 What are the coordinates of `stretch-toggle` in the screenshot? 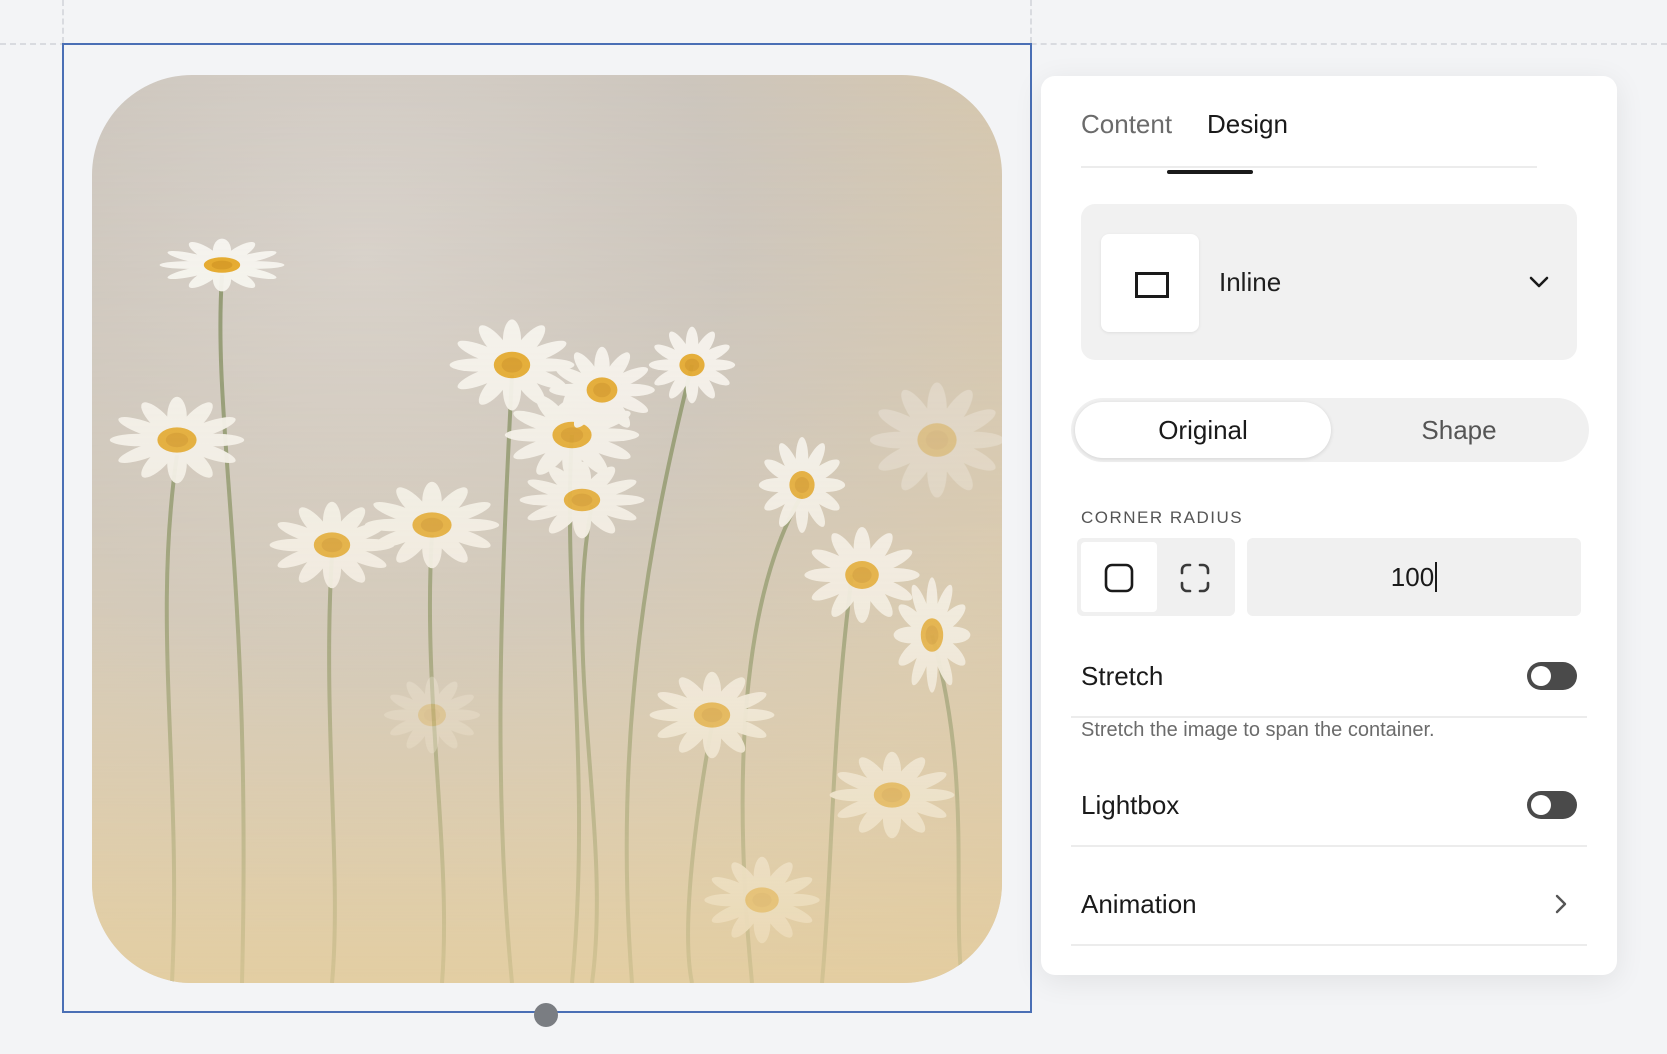 It's located at (1552, 676).